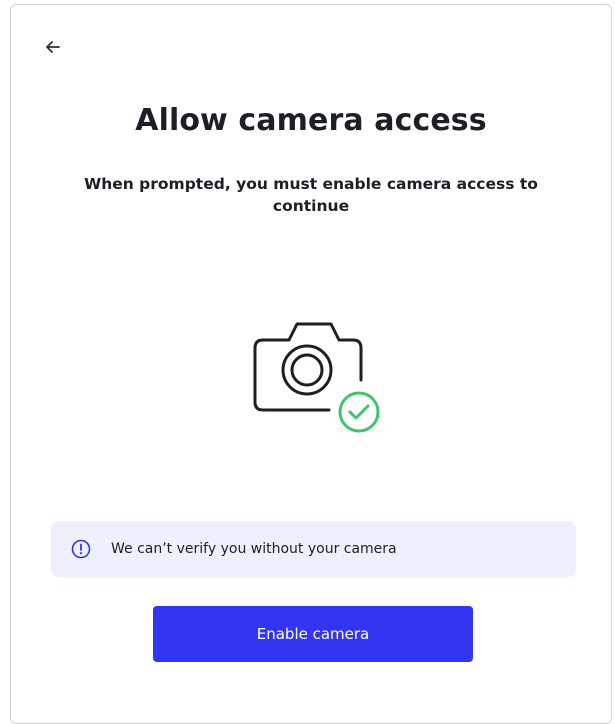  I want to click on info-circle-icon, so click(81, 549).